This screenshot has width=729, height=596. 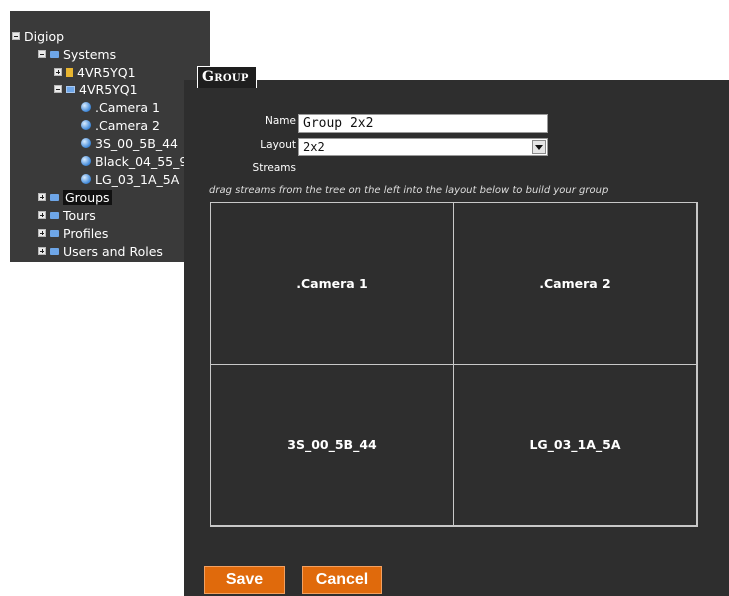 I want to click on tree-node-label: Tours, so click(x=79, y=215).